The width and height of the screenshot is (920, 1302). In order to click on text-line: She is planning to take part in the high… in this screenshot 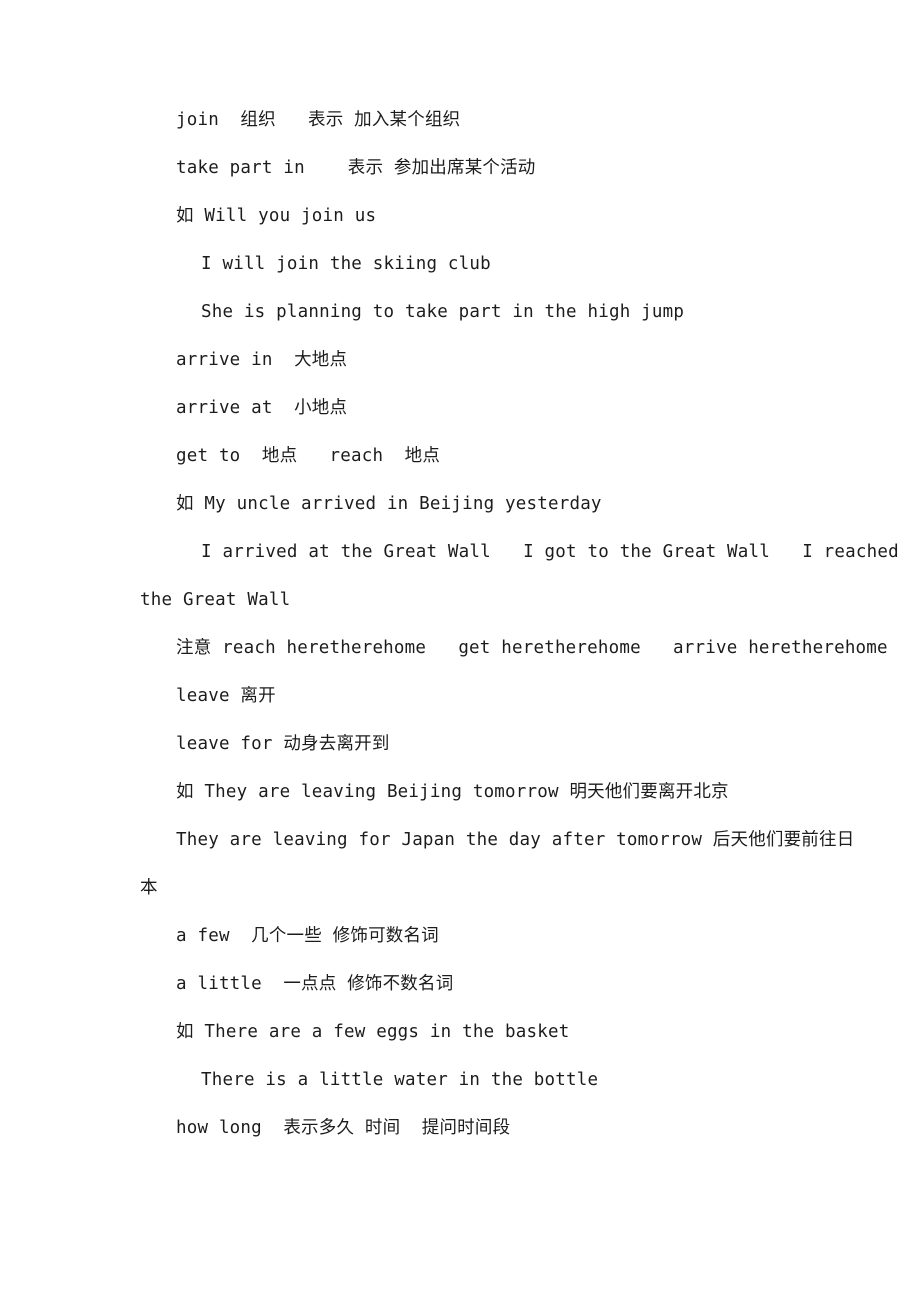, I will do `click(443, 312)`.